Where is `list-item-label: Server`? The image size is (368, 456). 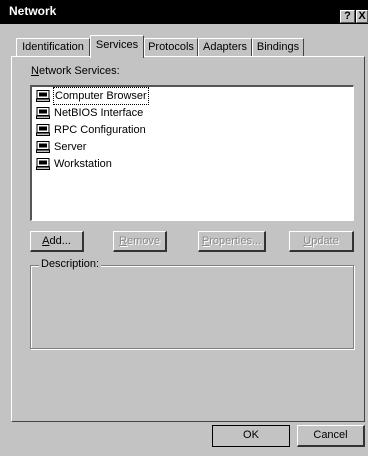
list-item-label: Server is located at coordinates (70, 147).